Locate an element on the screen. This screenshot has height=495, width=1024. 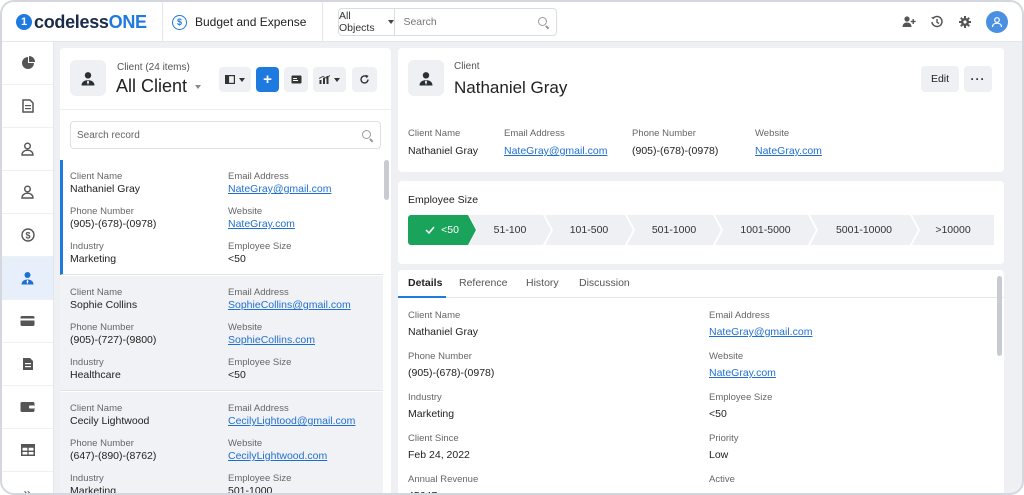
nav-users is located at coordinates (27, 192).